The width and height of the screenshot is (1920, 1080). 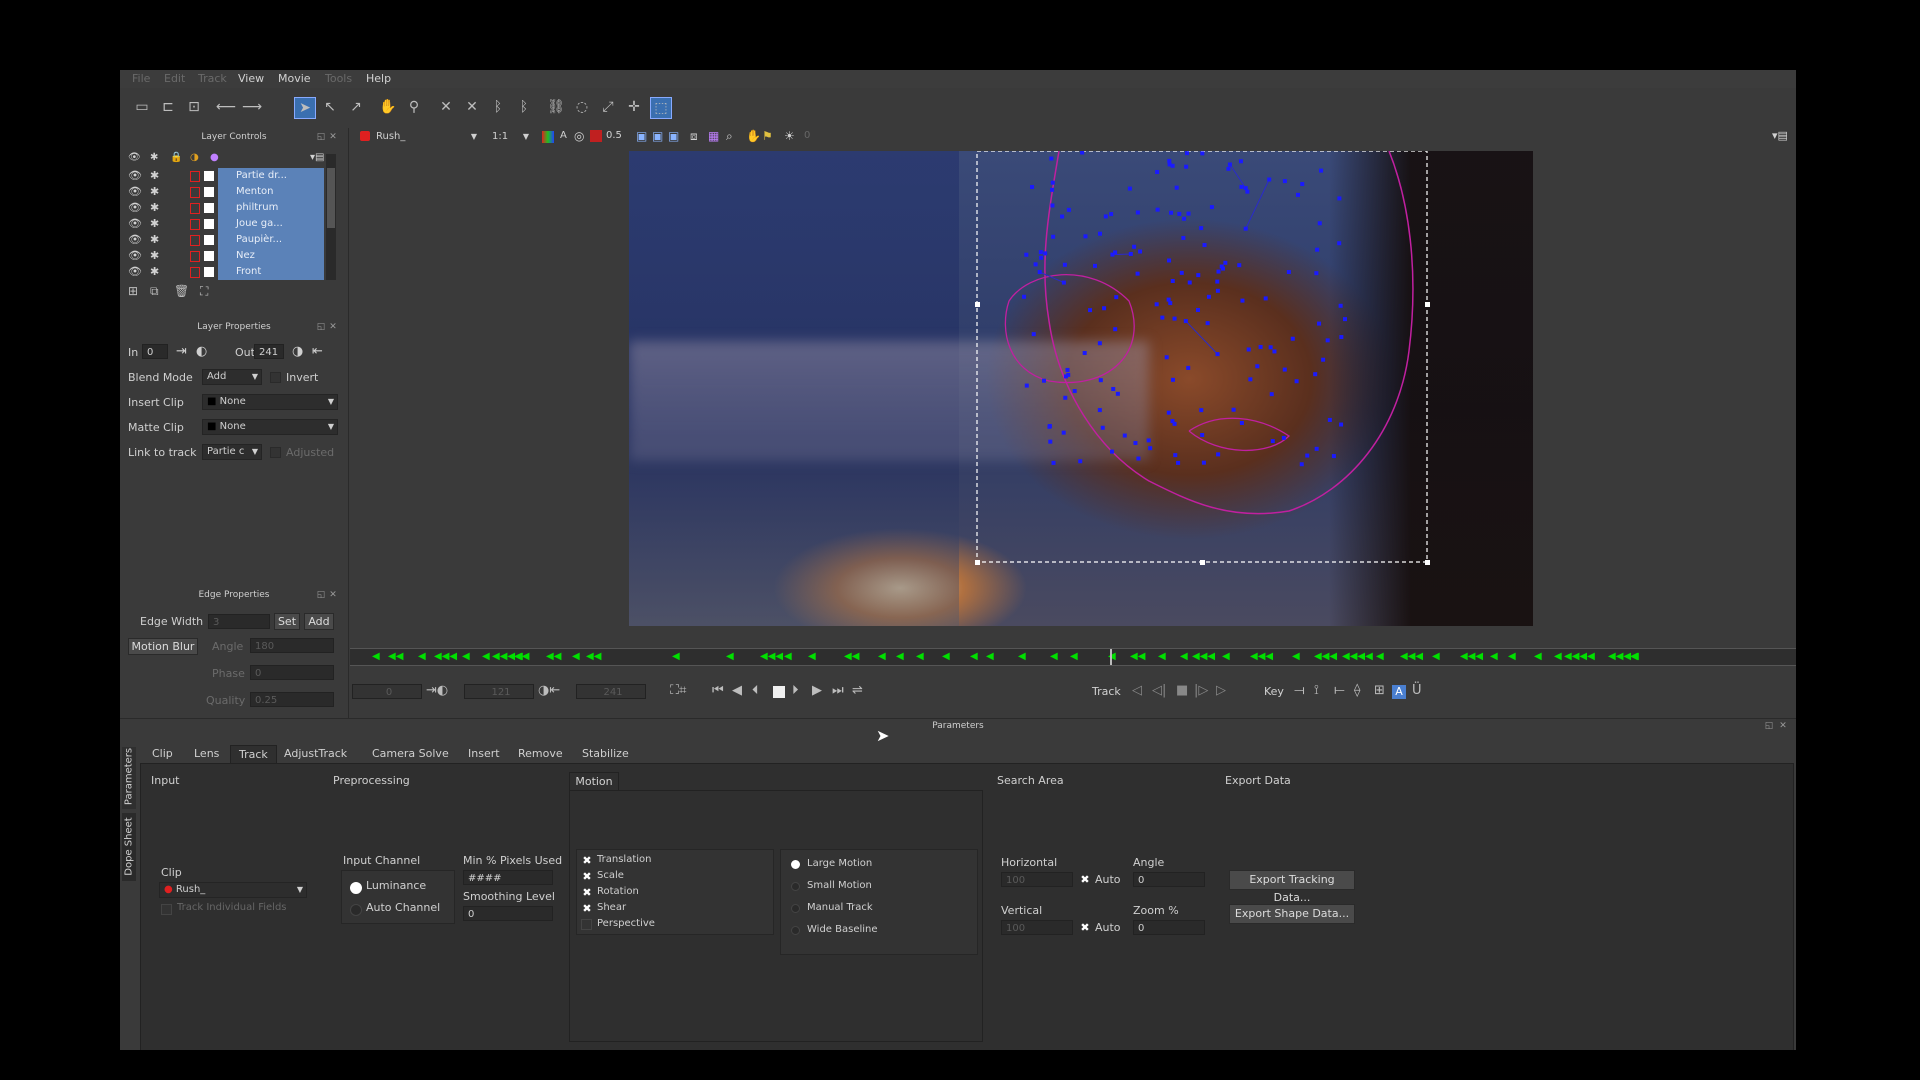 What do you see at coordinates (596, 136) in the screenshot?
I see `record-icon` at bounding box center [596, 136].